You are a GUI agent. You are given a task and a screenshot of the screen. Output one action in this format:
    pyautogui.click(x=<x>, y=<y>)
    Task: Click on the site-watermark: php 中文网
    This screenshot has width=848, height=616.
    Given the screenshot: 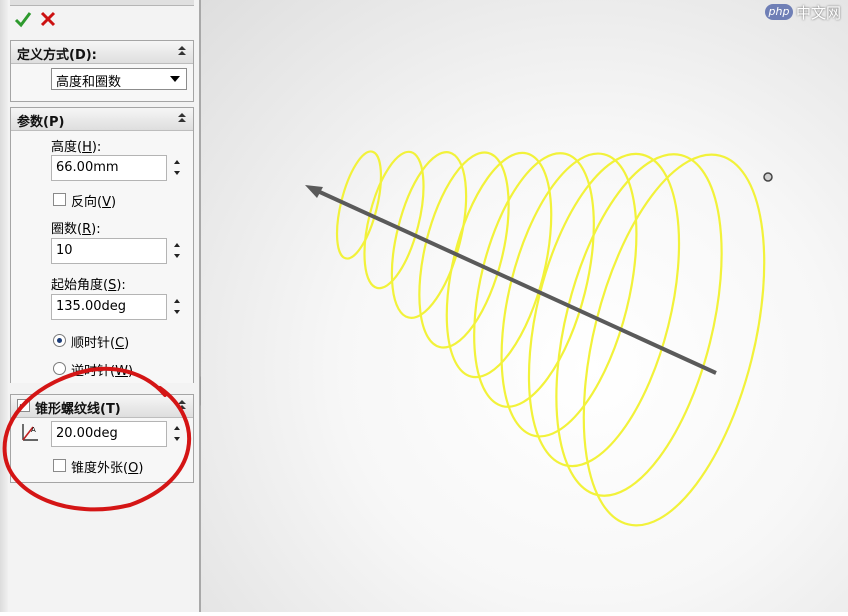 What is the action you would take?
    pyautogui.click(x=803, y=12)
    